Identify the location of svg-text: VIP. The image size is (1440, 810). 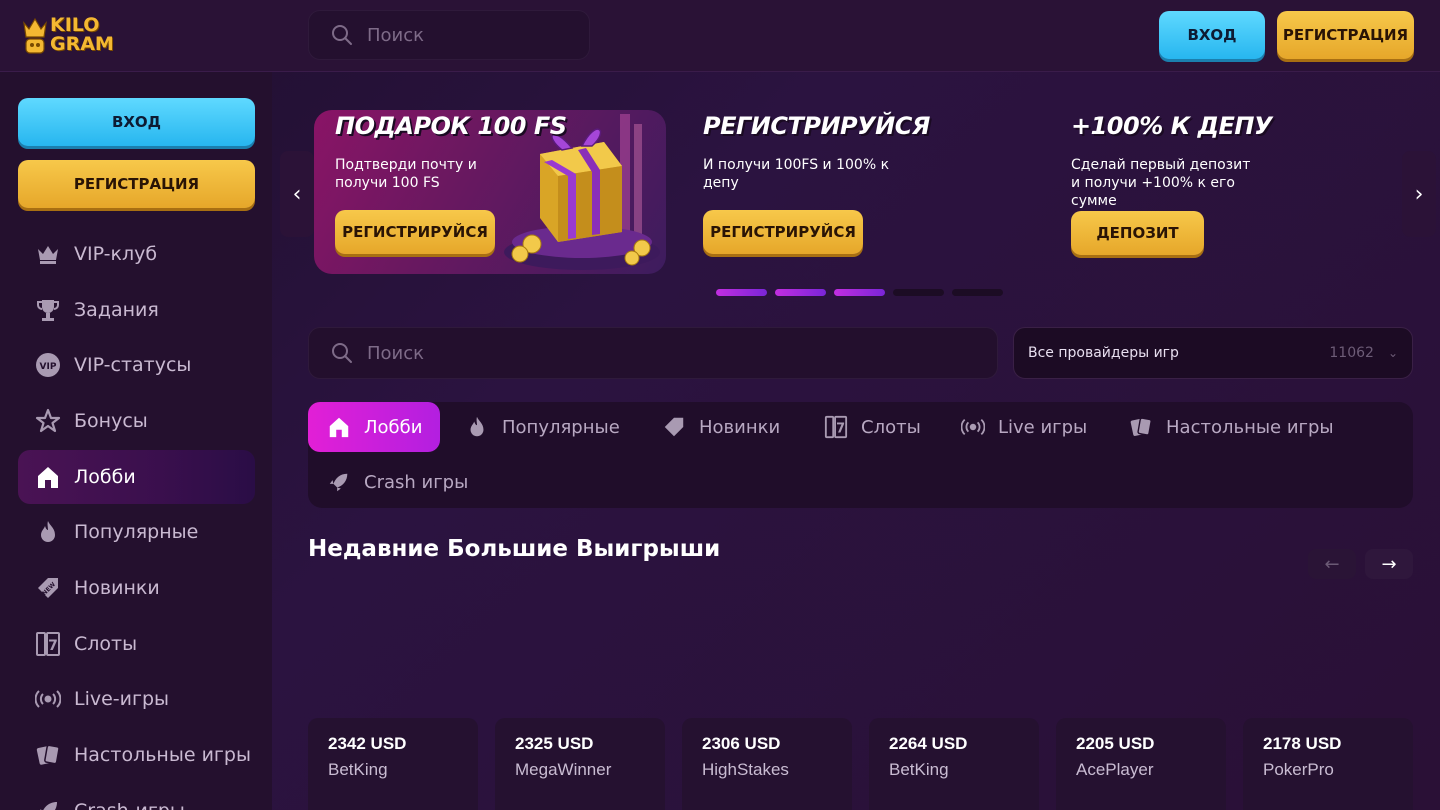
(48, 367).